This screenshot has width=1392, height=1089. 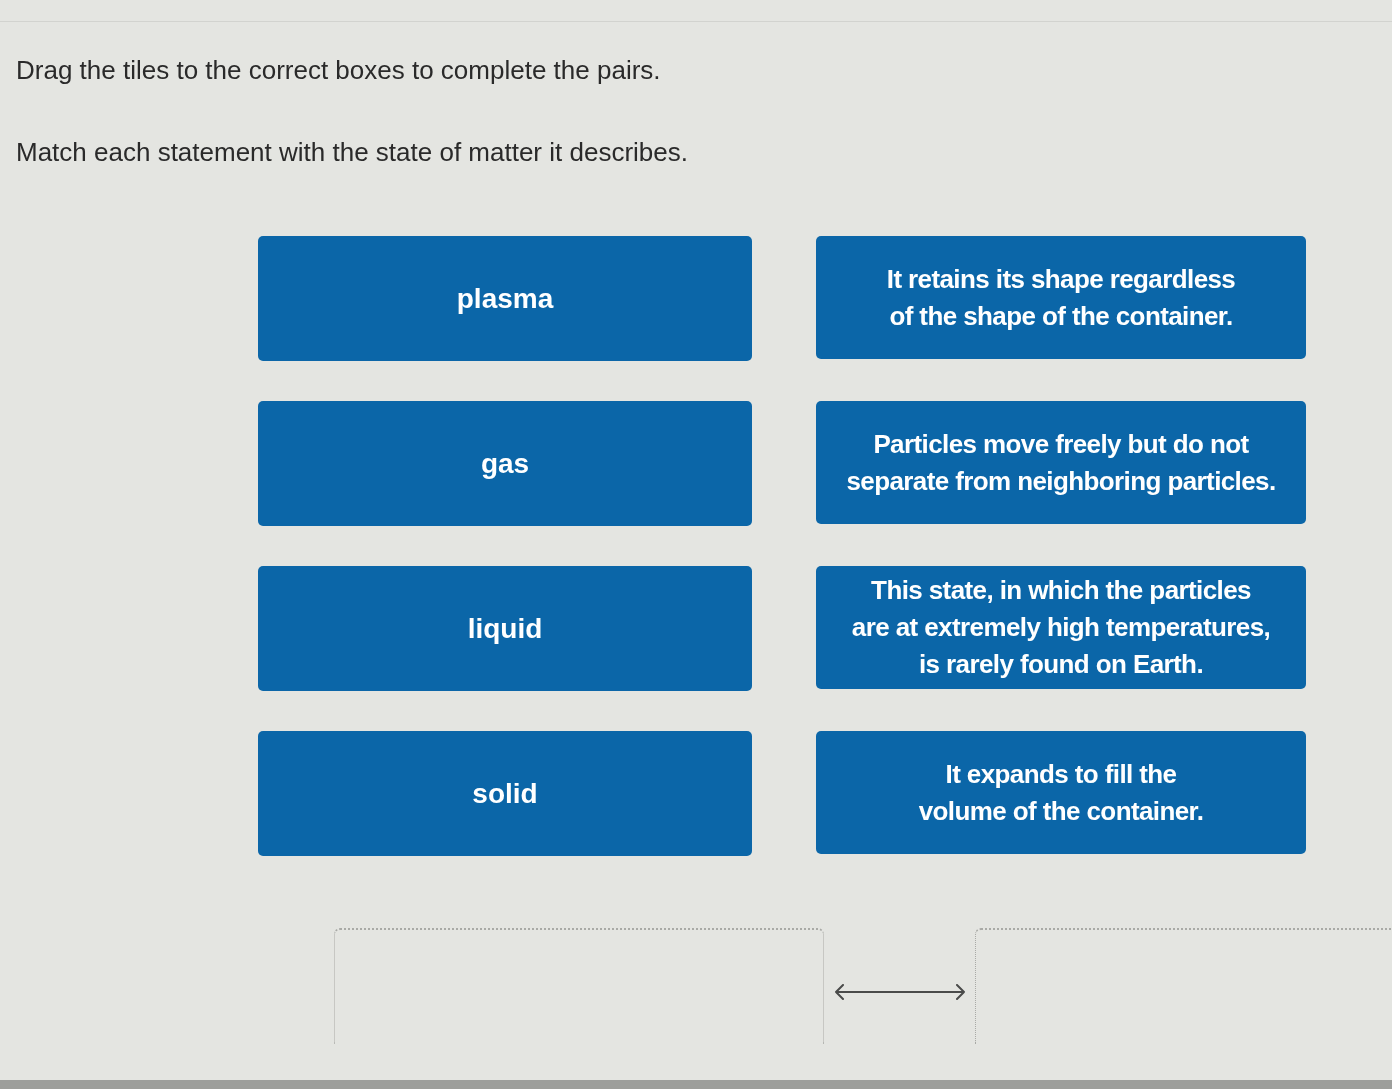 What do you see at coordinates (505, 793) in the screenshot?
I see `term-tile: solid` at bounding box center [505, 793].